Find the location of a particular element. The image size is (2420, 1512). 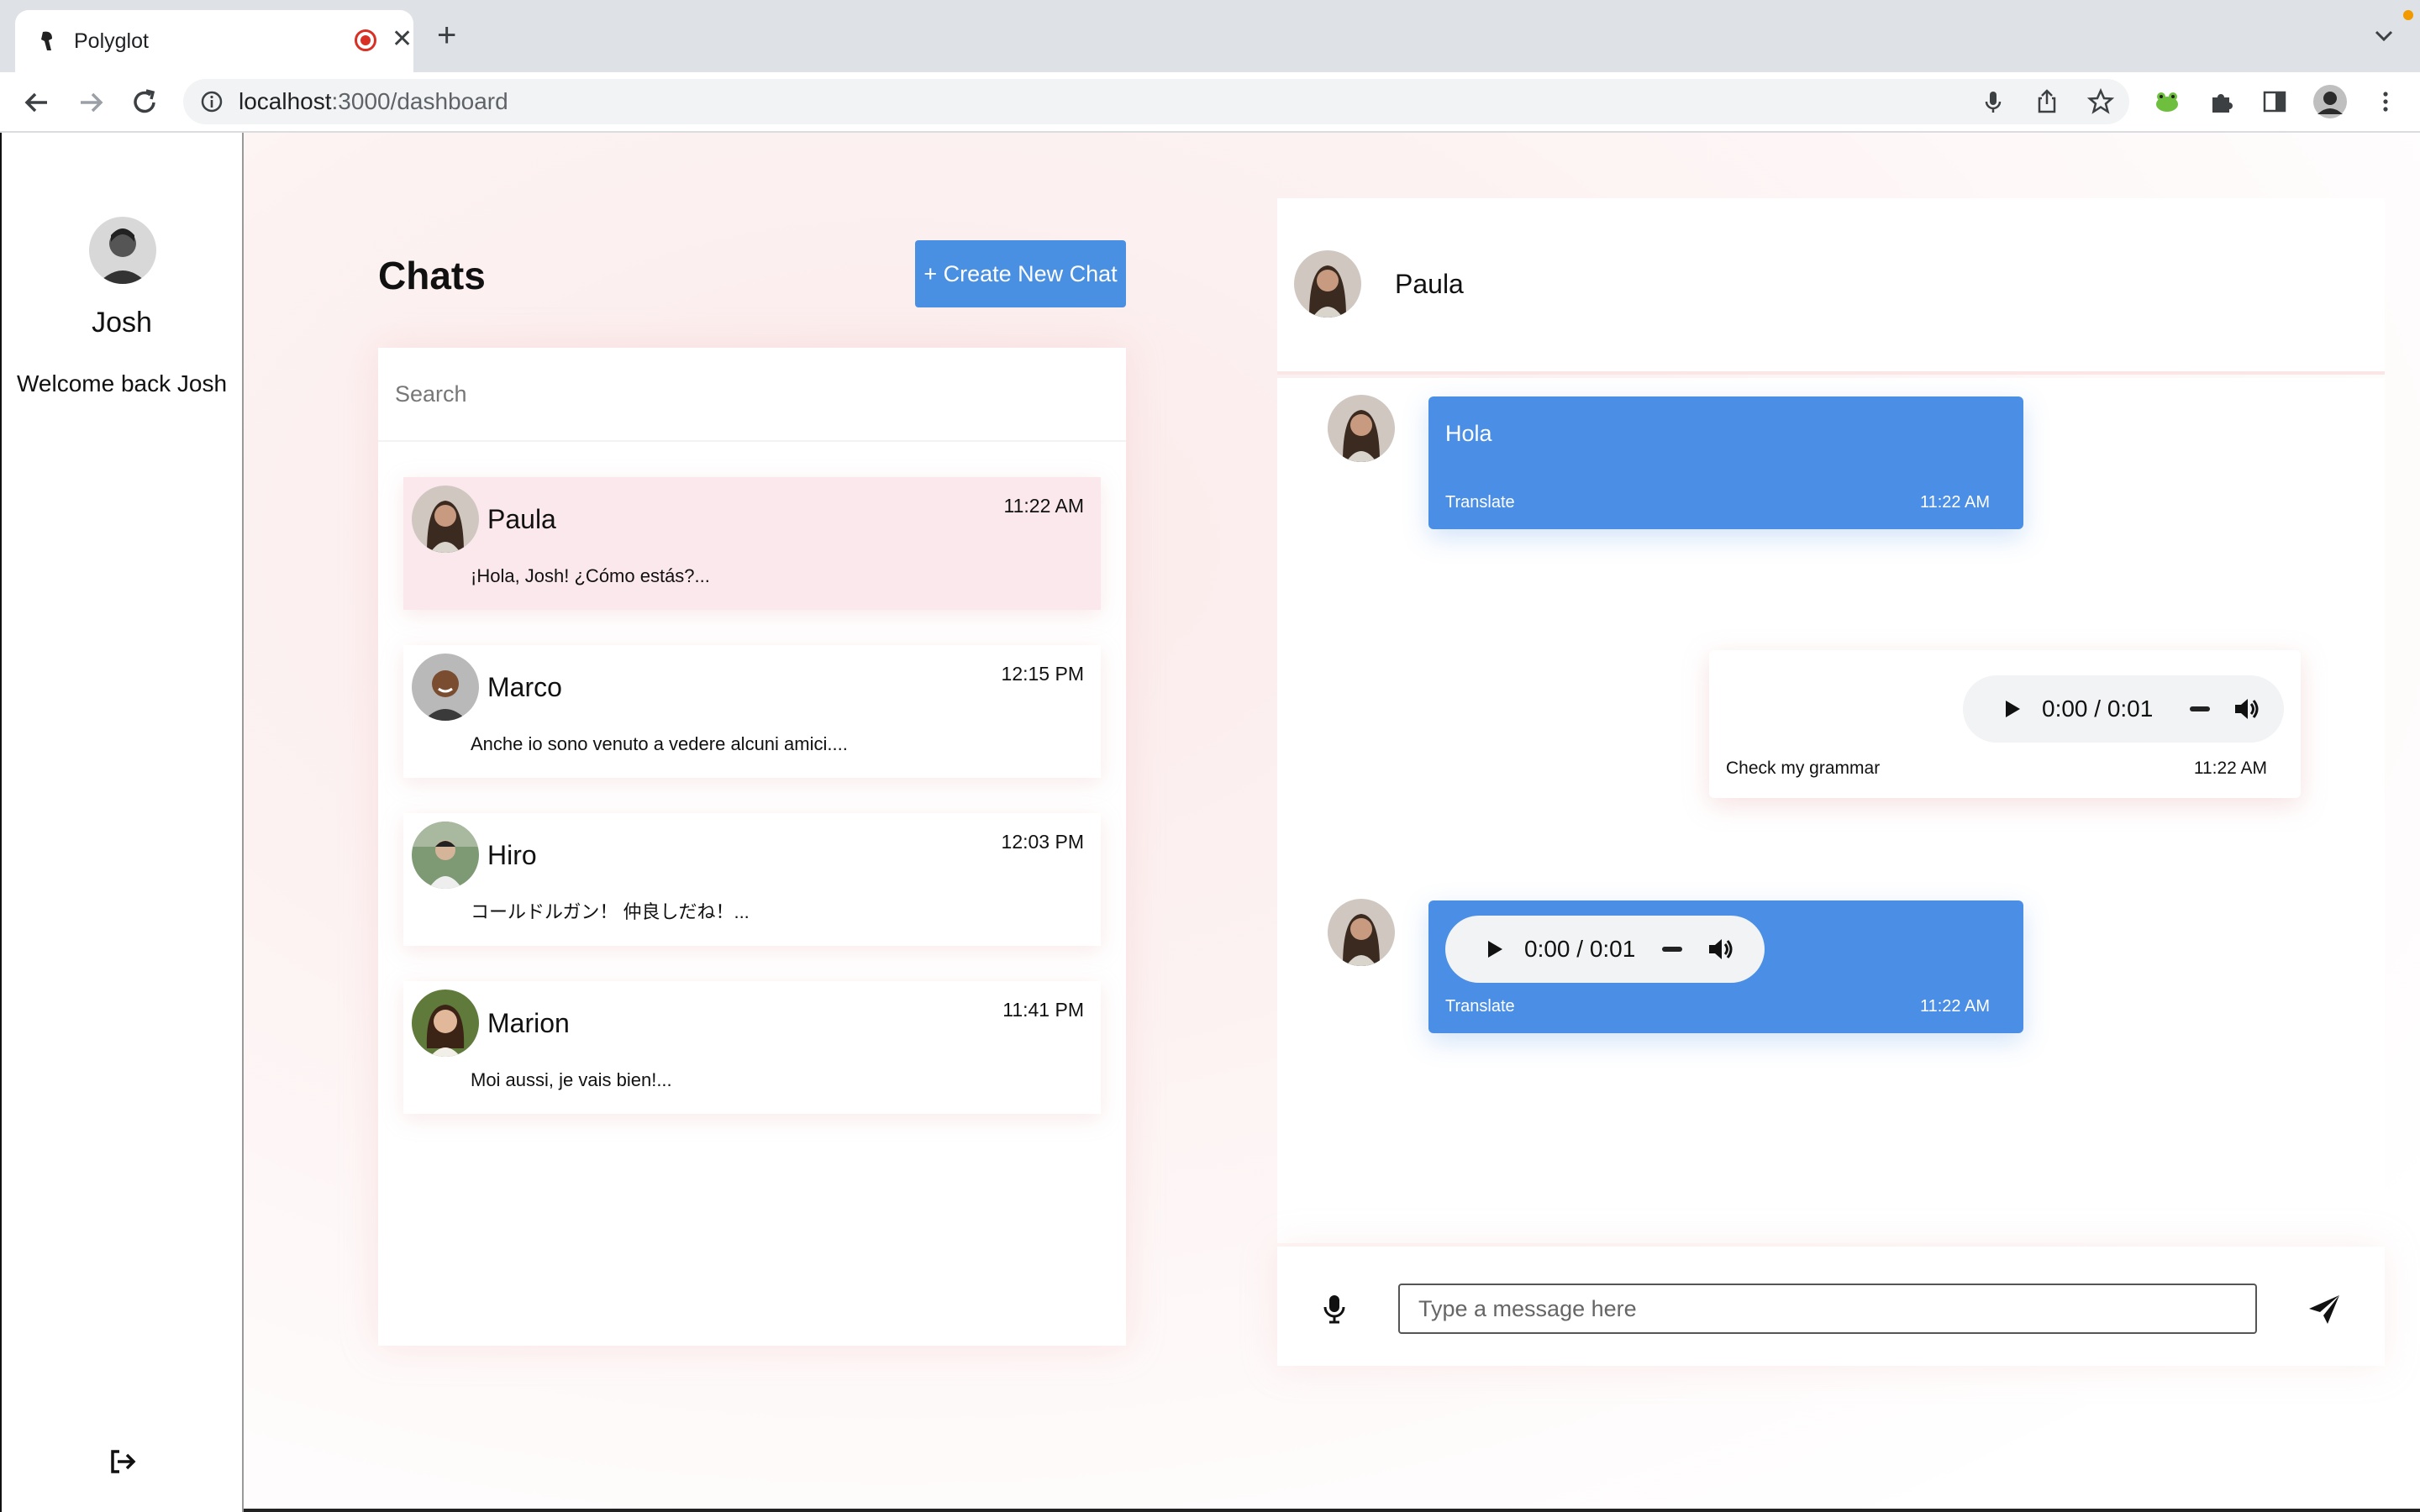

outgoing-message-bubble: 0:00 / 0:01 Check my grammar 11:22 AM is located at coordinates (2005, 724).